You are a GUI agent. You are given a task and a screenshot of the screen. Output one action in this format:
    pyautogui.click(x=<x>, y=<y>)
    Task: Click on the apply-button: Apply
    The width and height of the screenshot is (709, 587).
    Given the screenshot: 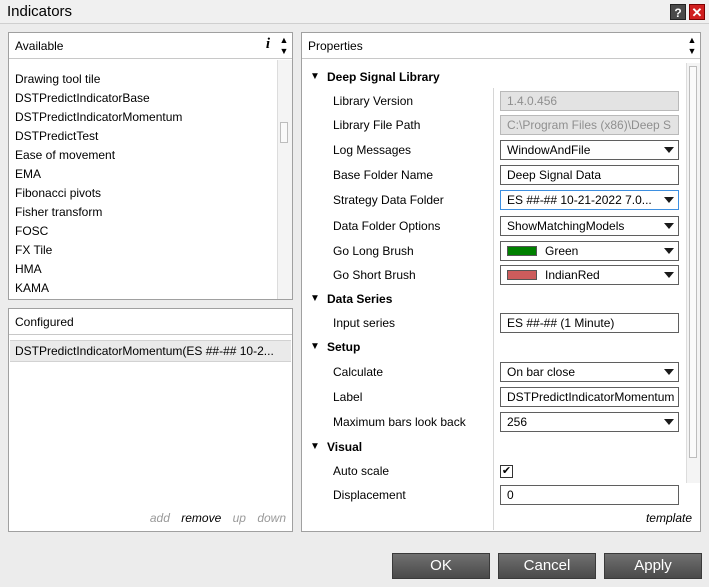 What is the action you would take?
    pyautogui.click(x=653, y=566)
    